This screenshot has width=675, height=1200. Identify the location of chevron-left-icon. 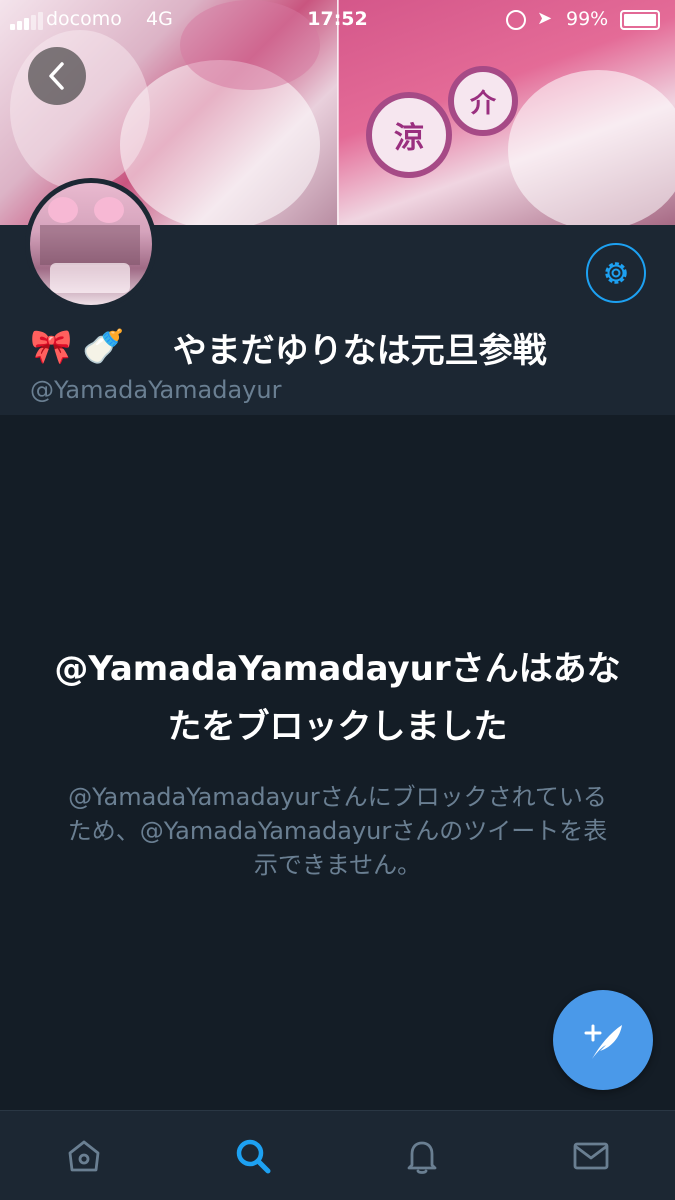
(56, 76).